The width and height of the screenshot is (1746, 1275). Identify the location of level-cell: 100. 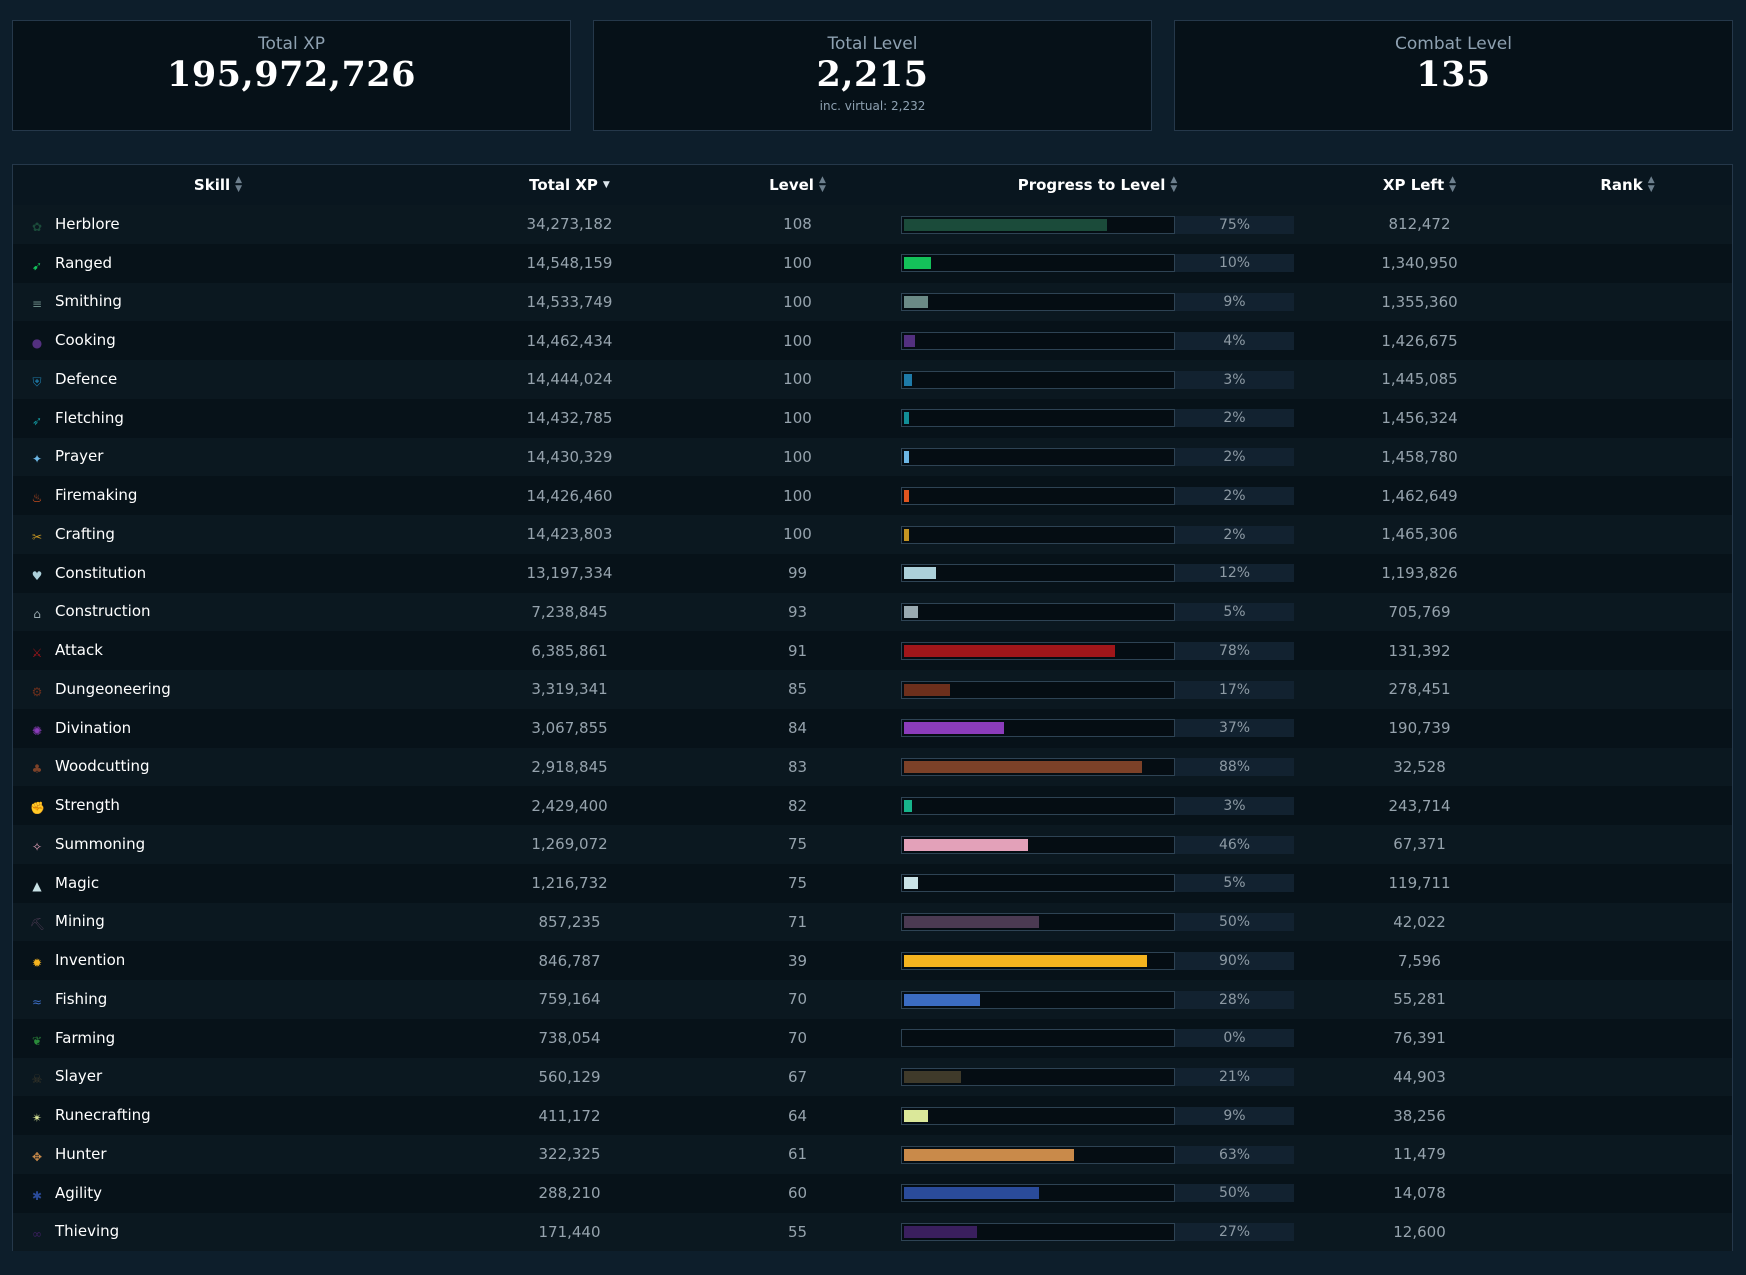
(797, 418).